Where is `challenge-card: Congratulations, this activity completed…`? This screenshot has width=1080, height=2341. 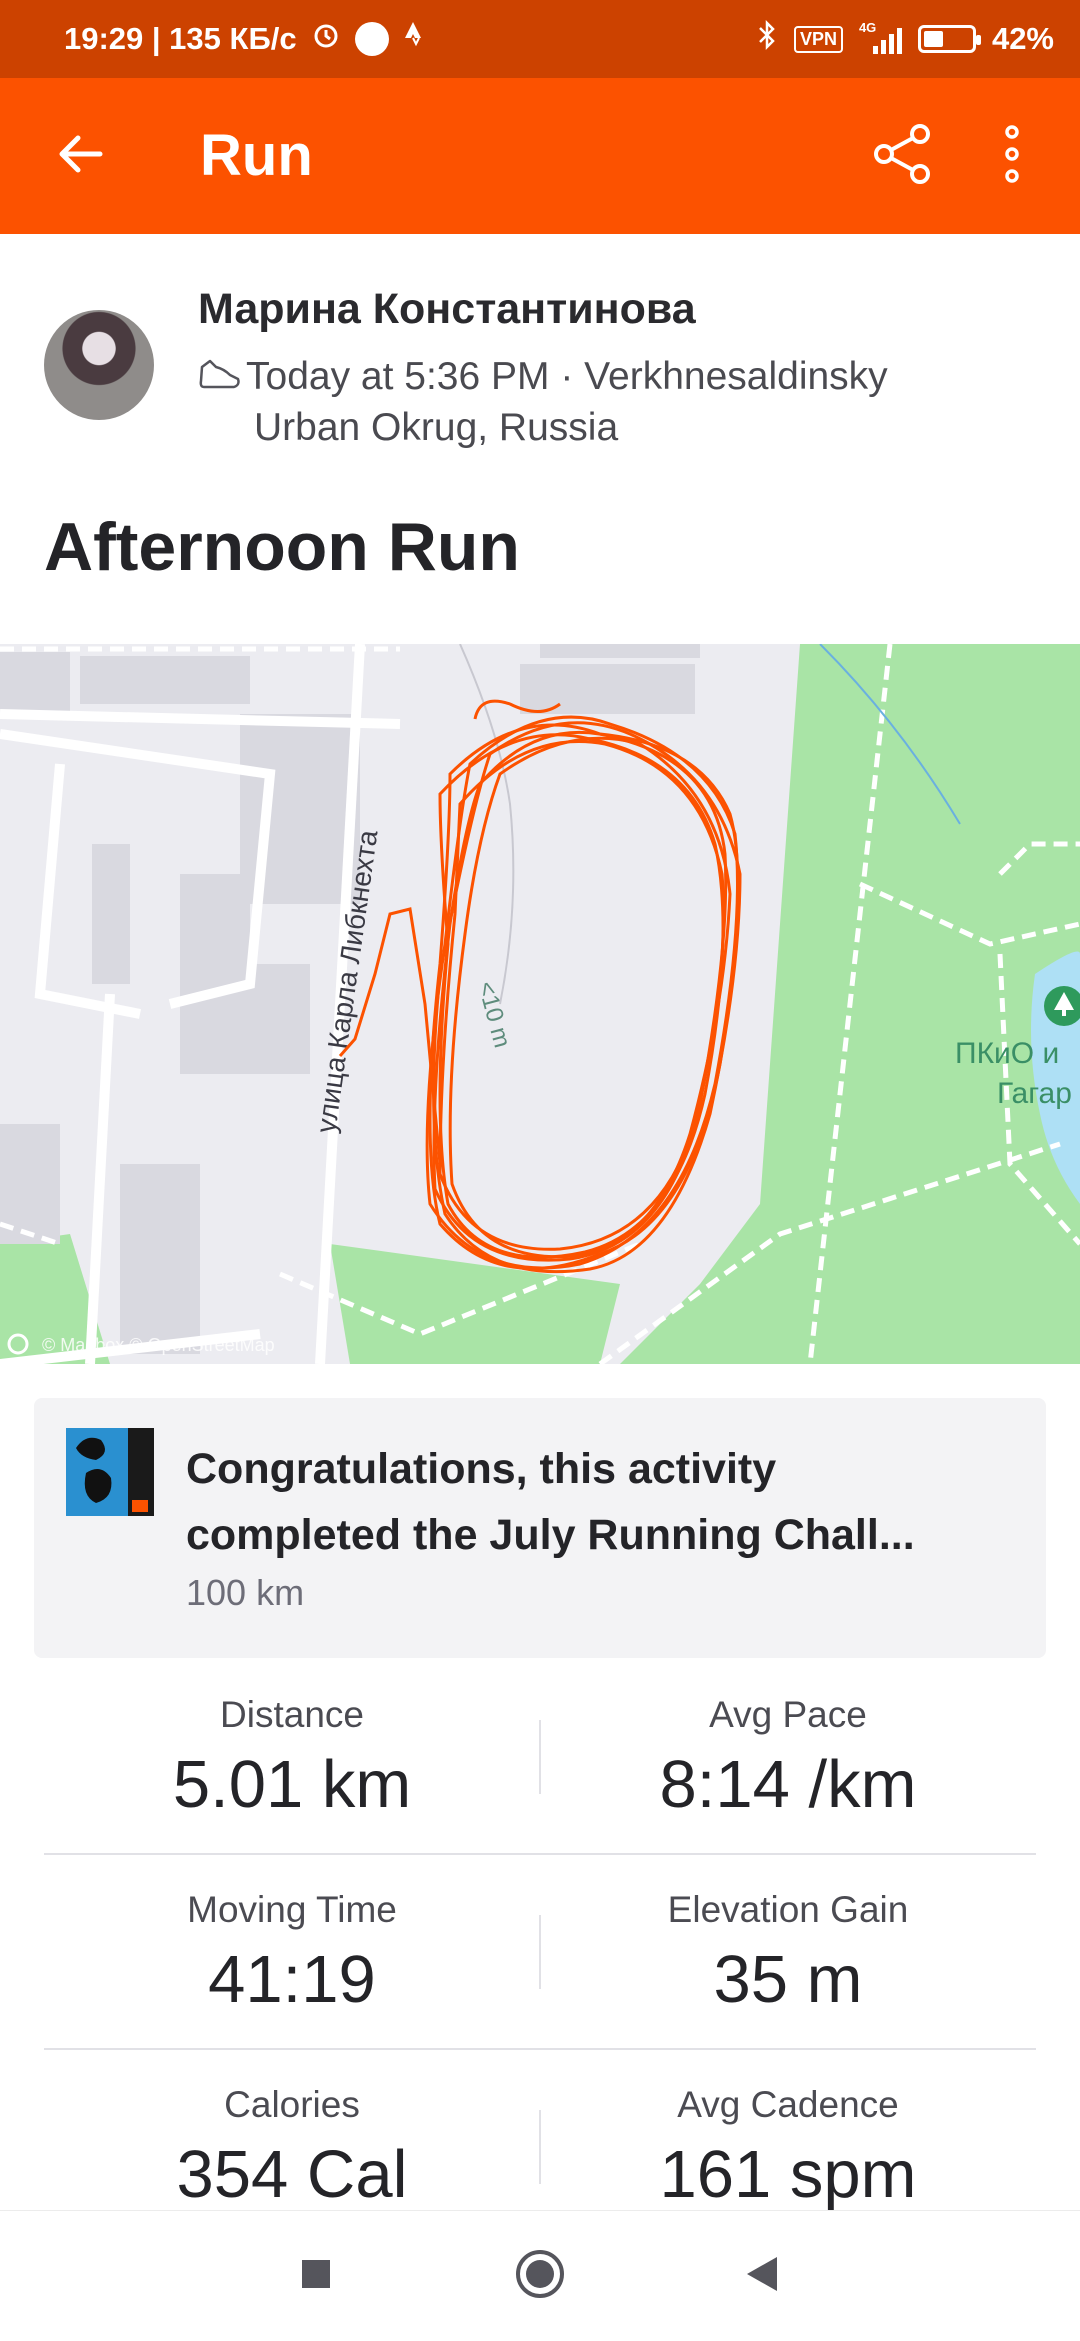 challenge-card: Congratulations, this activity completed… is located at coordinates (540, 1528).